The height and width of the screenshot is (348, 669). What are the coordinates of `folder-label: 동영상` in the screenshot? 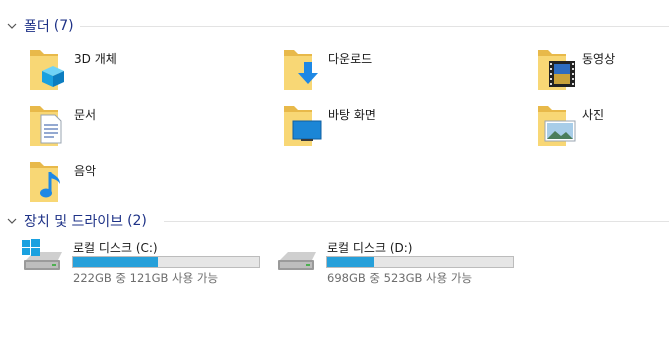 It's located at (599, 59).